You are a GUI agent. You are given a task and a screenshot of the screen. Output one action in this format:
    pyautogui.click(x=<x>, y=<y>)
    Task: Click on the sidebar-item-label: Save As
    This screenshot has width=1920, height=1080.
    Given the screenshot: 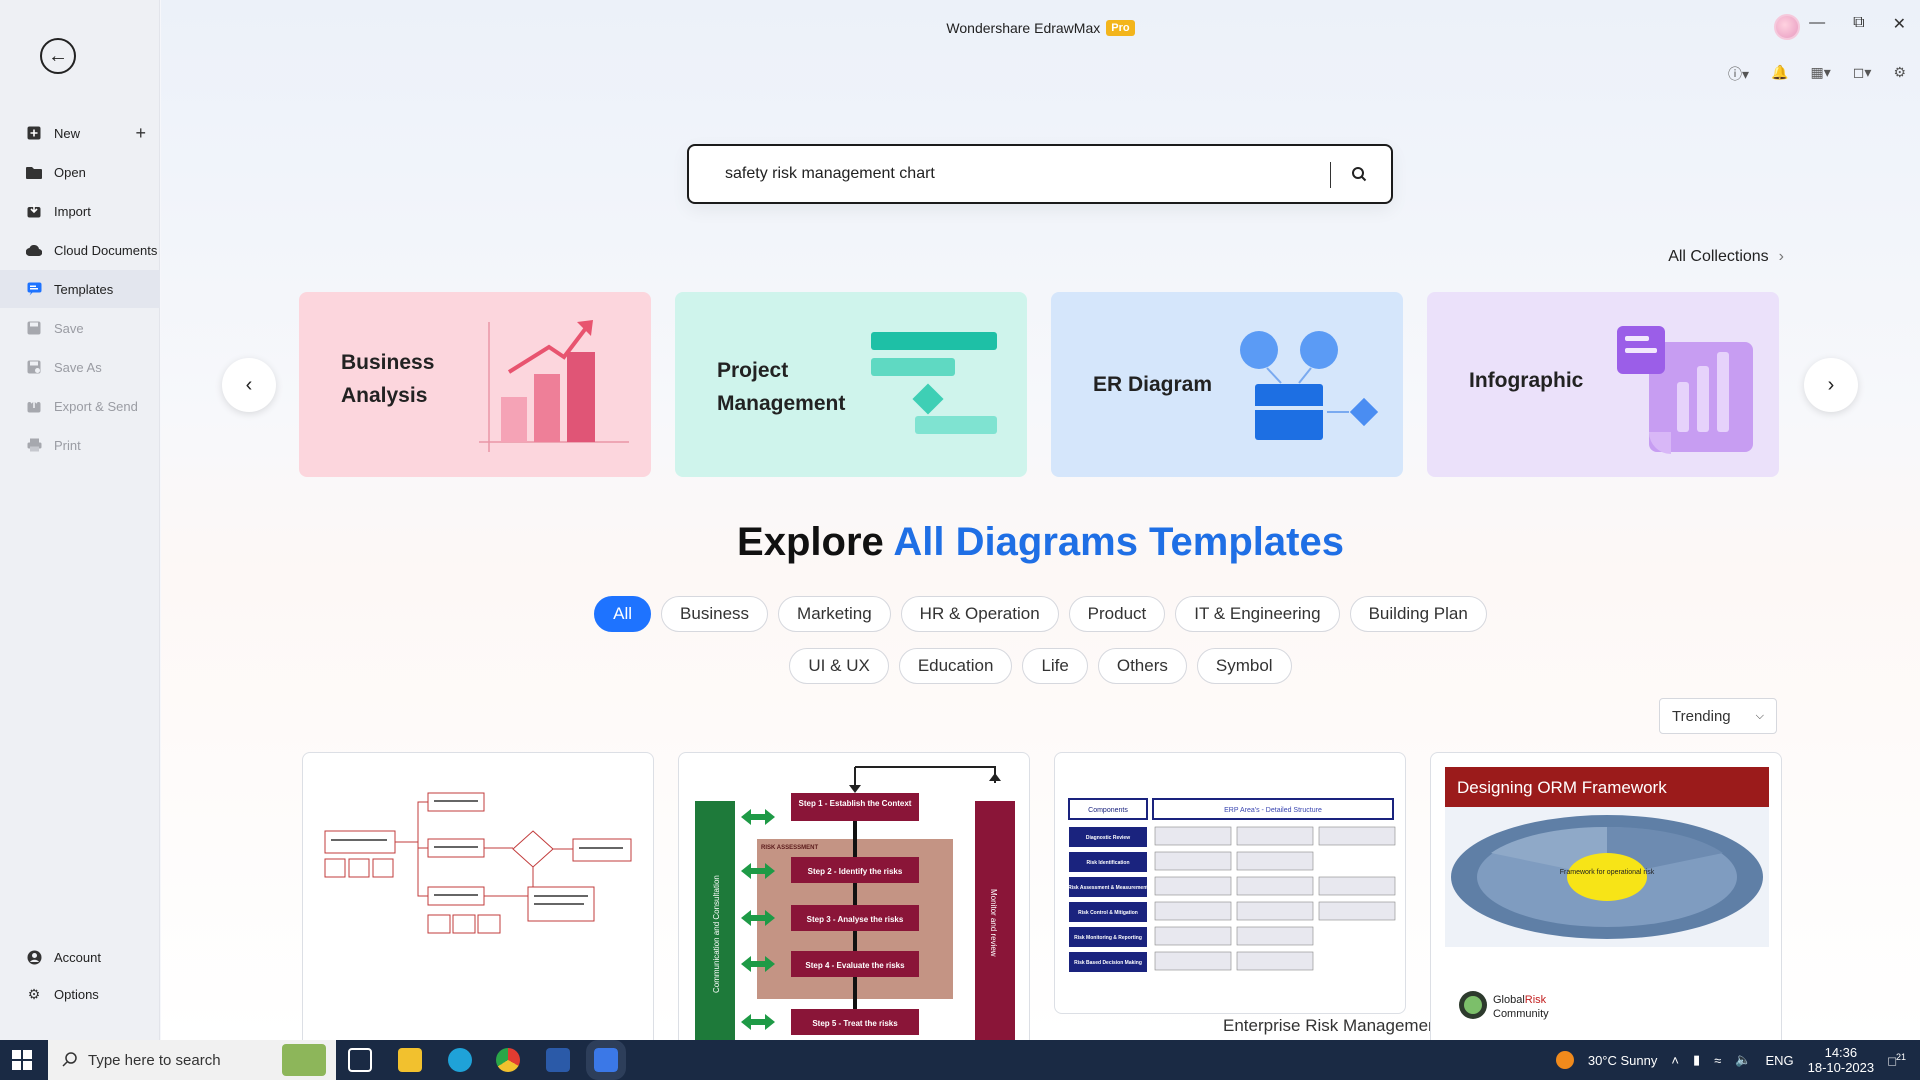 What is the action you would take?
    pyautogui.click(x=78, y=367)
    